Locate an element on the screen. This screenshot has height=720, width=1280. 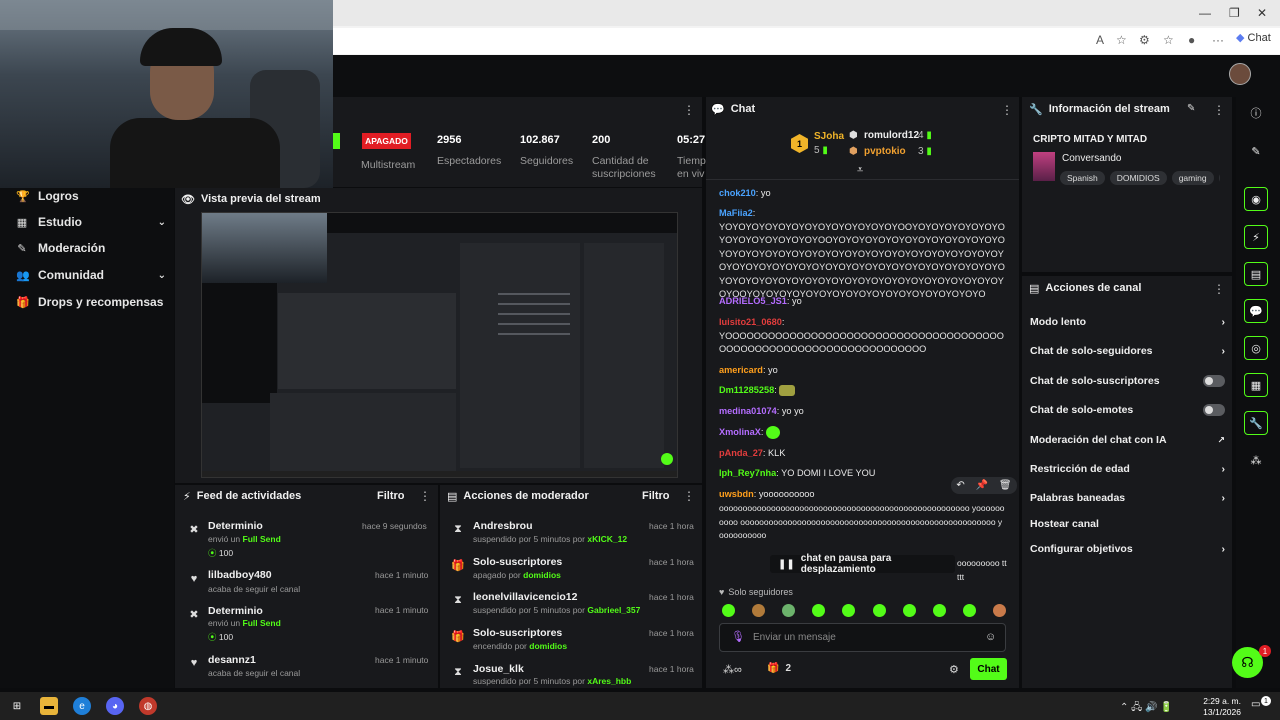
edit-icon: ✎ is located at coordinates (1191, 108).